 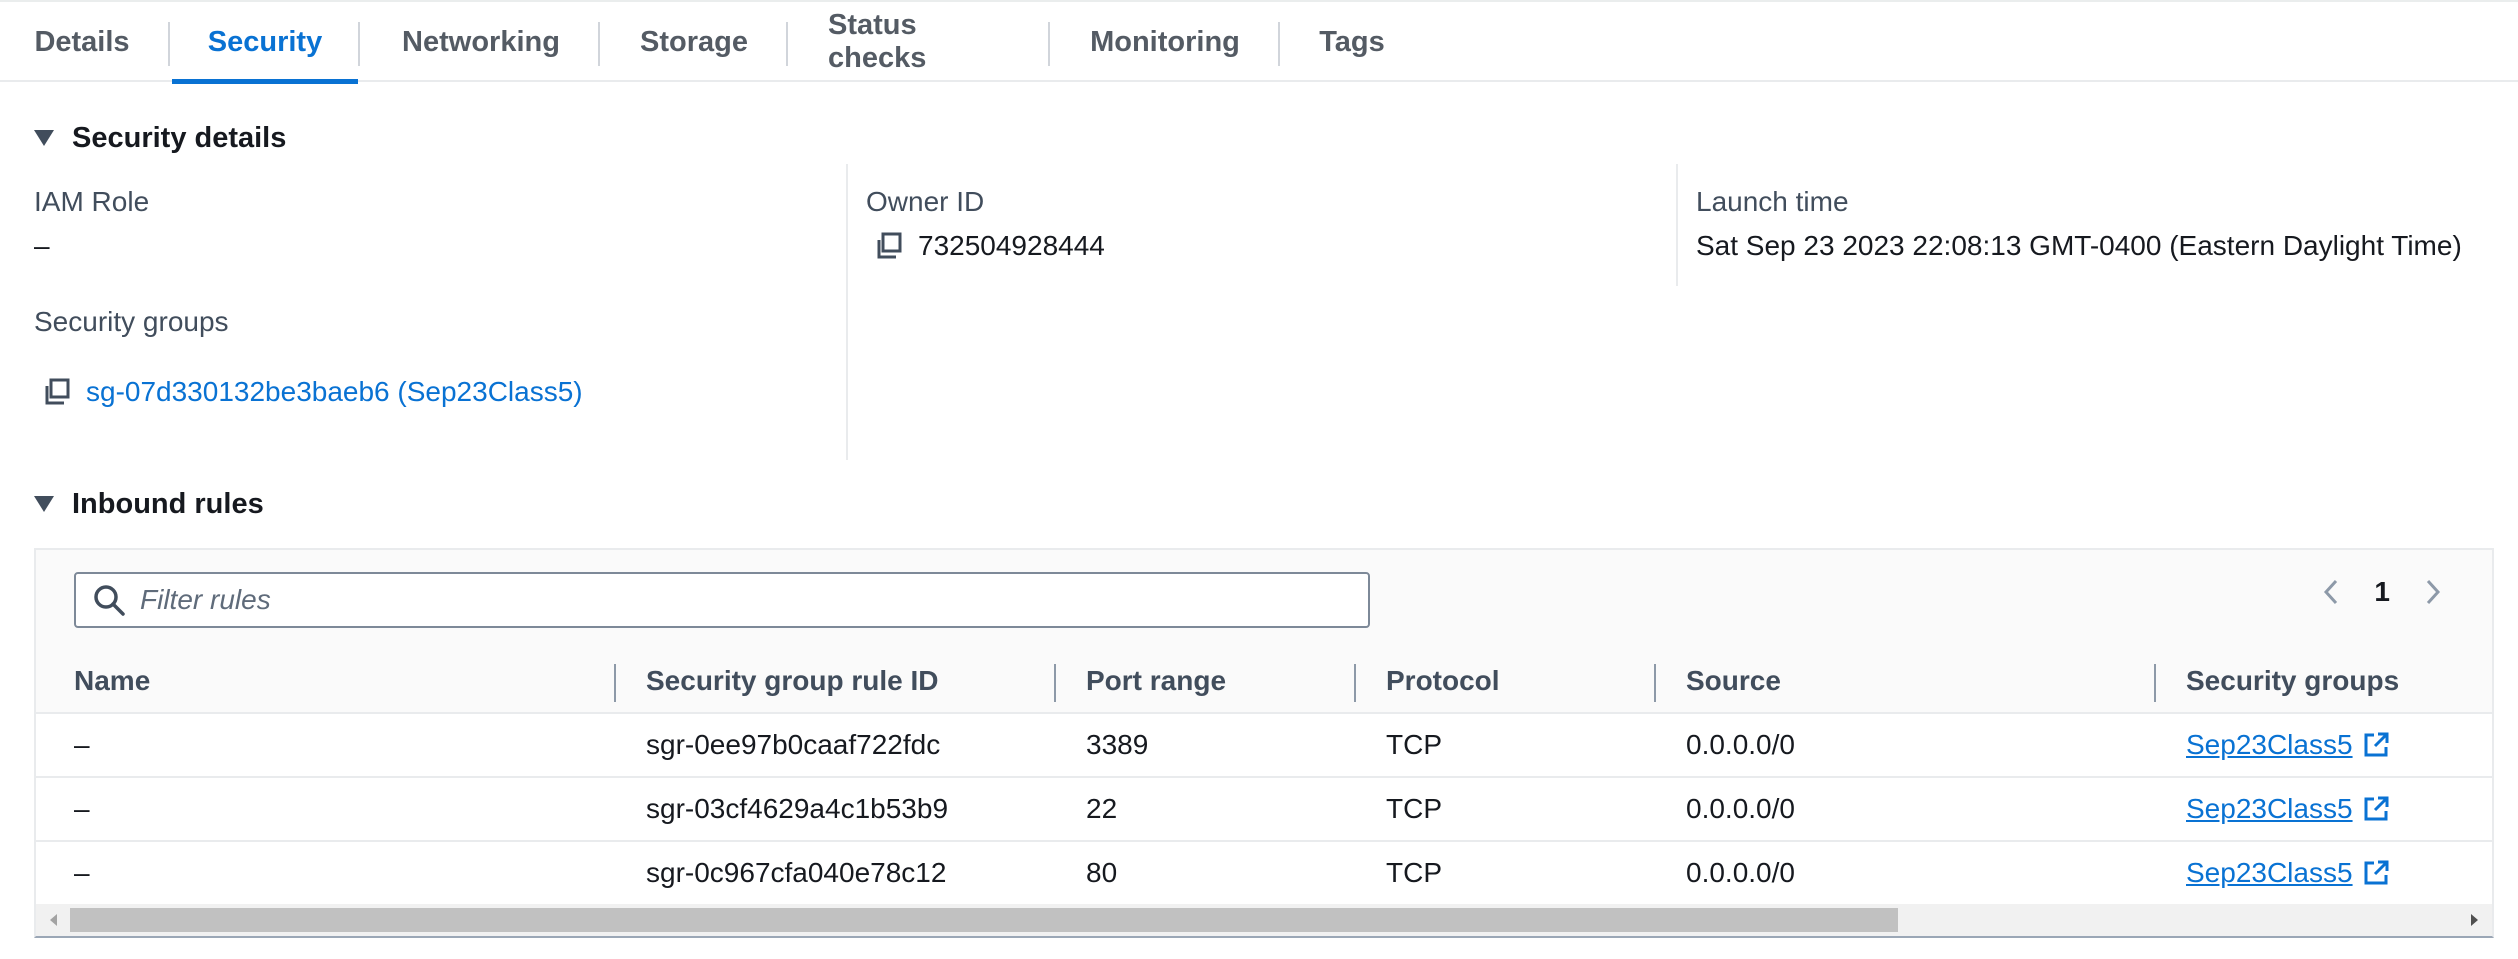 I want to click on horizontal-scrollbar, so click(x=1264, y=920).